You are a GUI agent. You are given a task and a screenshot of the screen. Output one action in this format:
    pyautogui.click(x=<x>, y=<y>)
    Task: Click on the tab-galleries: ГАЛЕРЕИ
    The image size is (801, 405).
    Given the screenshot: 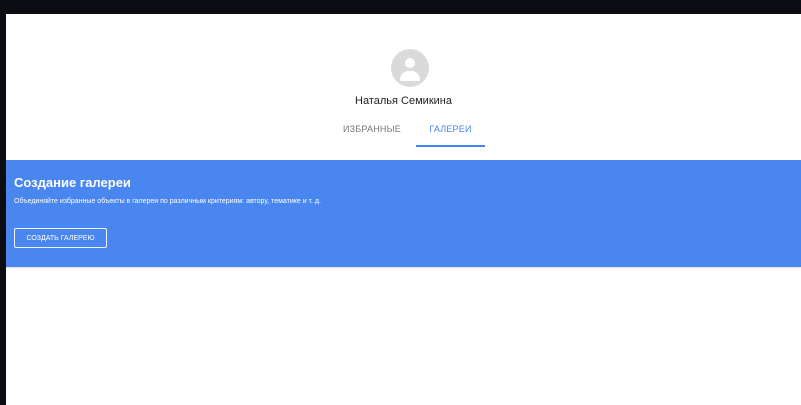 What is the action you would take?
    pyautogui.click(x=450, y=134)
    